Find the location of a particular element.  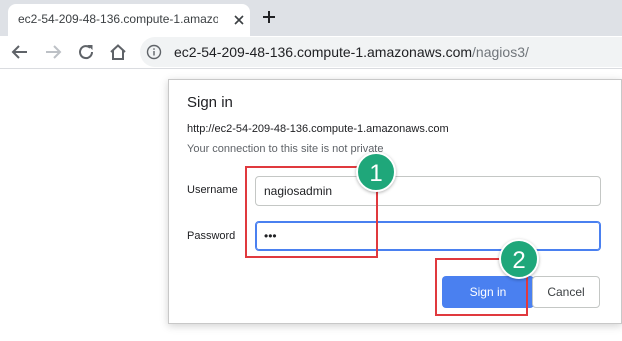

tab-title: ec2-54-209-48-136.compute-1.amazo is located at coordinates (118, 19).